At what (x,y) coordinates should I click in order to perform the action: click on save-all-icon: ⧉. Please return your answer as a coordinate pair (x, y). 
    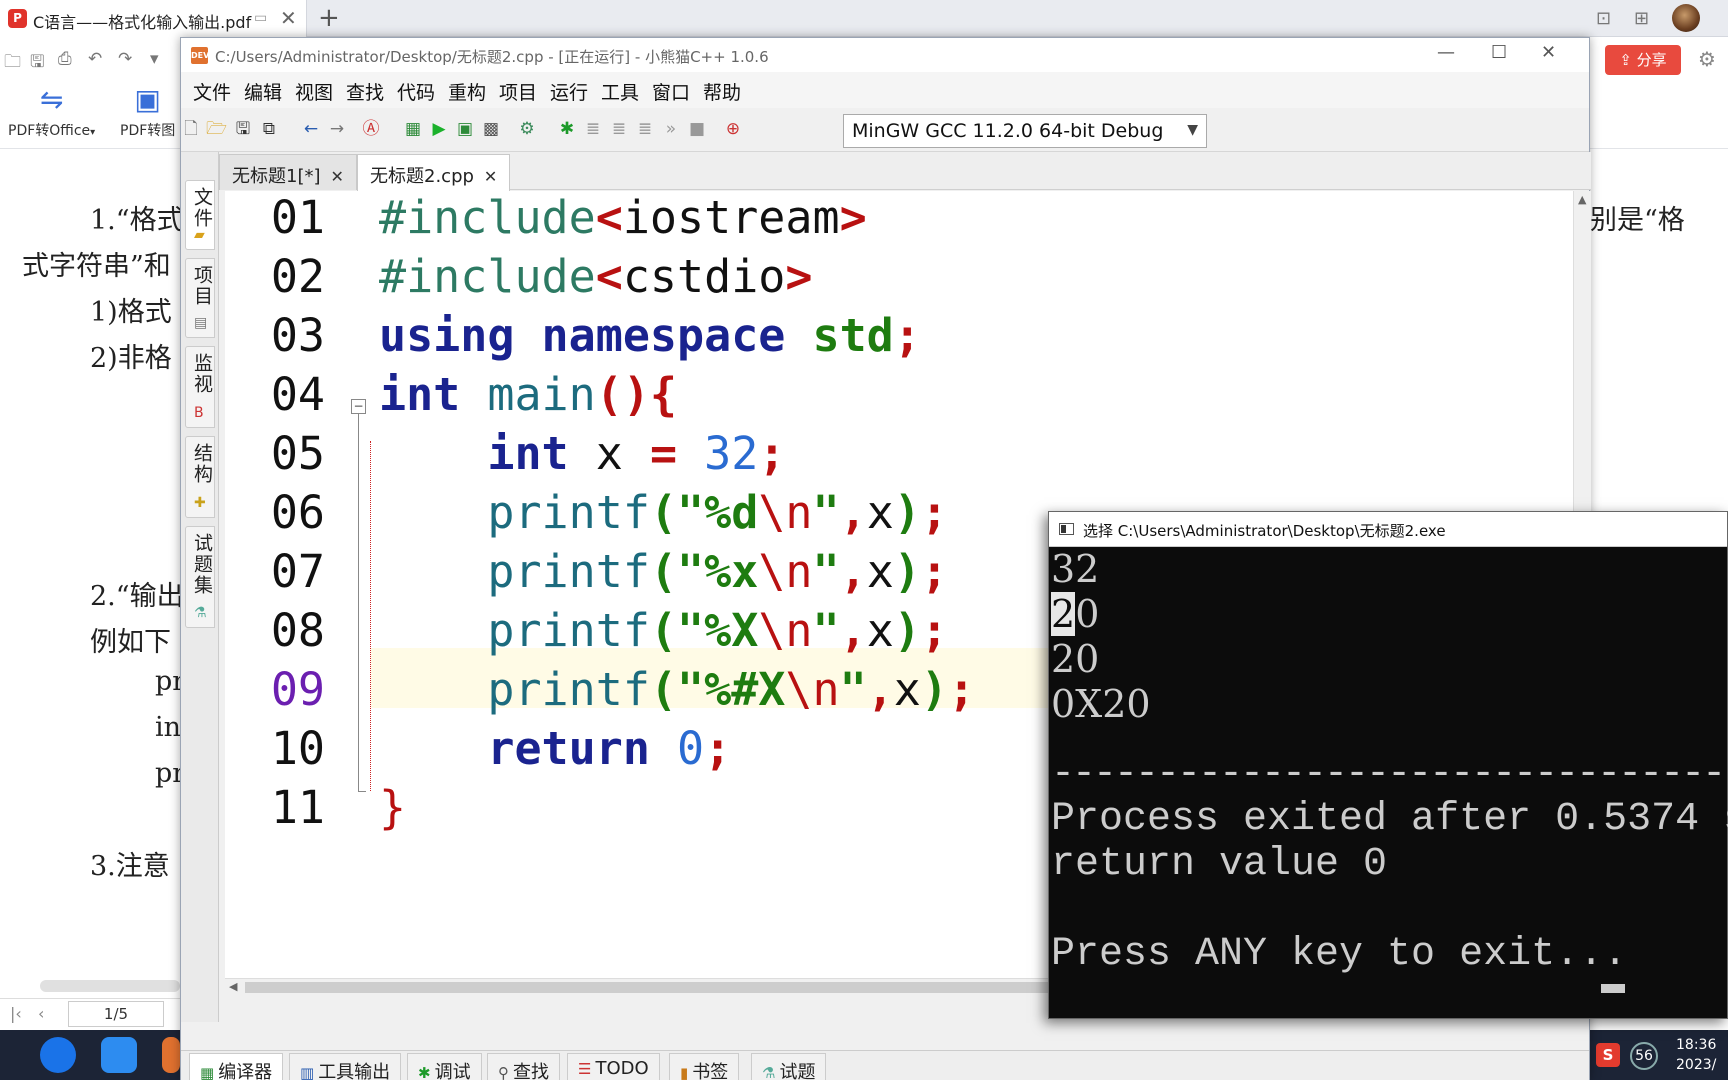
    Looking at the image, I should click on (269, 129).